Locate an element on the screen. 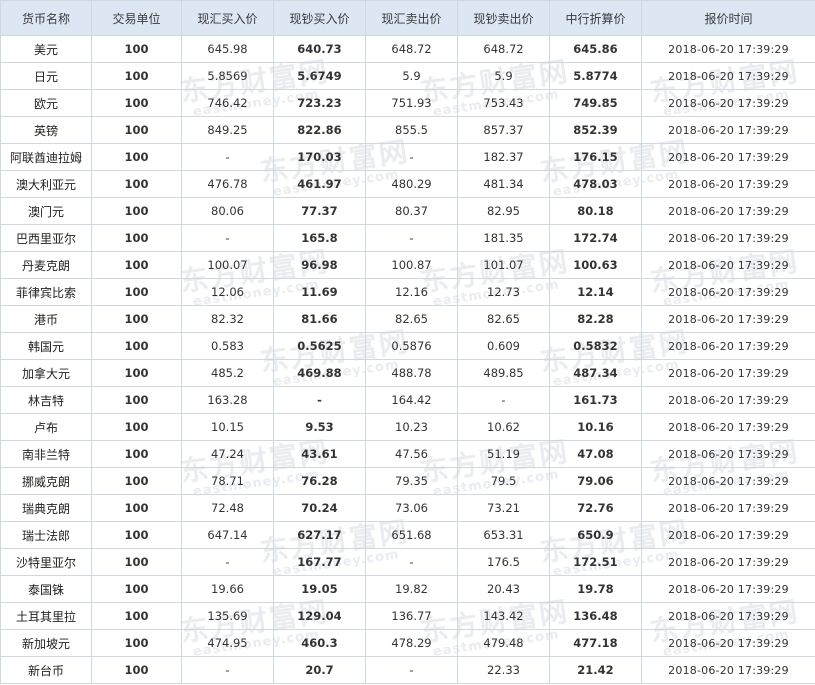  cell-currency-name: 日元 is located at coordinates (46, 76).